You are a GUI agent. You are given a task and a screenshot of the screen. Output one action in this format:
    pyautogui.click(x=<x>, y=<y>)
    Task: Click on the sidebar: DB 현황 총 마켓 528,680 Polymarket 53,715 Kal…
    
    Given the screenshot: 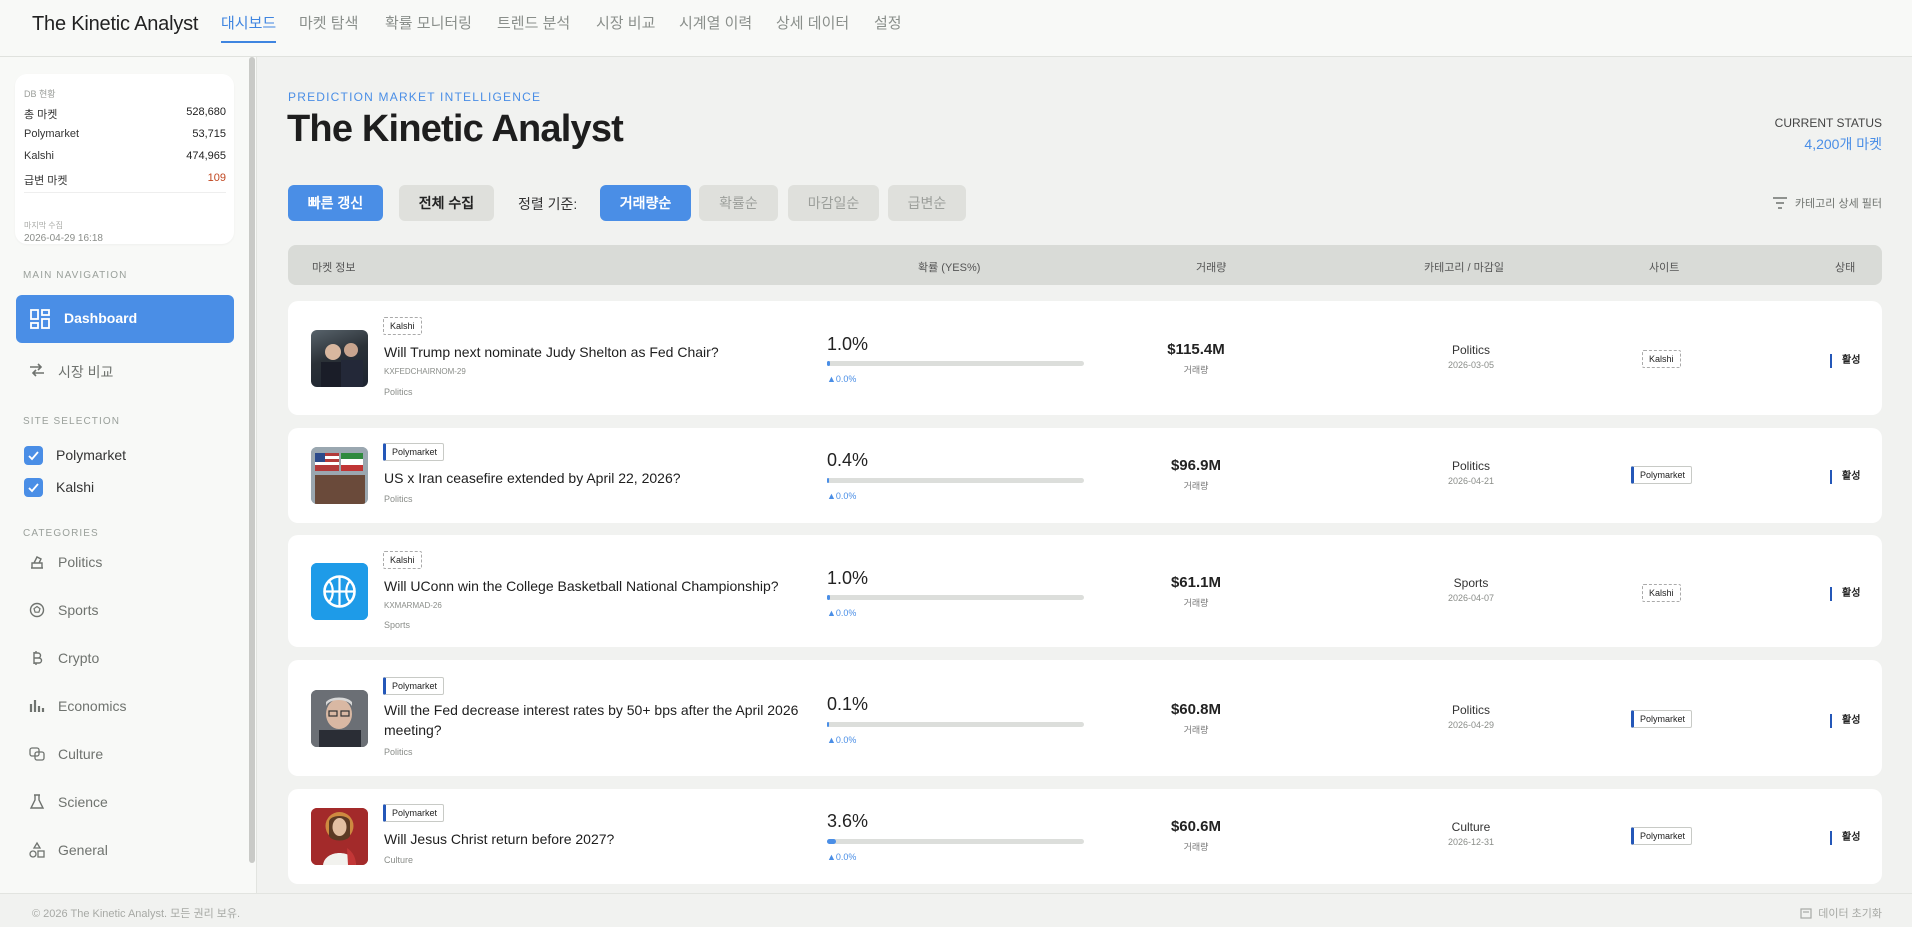 What is the action you would take?
    pyautogui.click(x=128, y=475)
    